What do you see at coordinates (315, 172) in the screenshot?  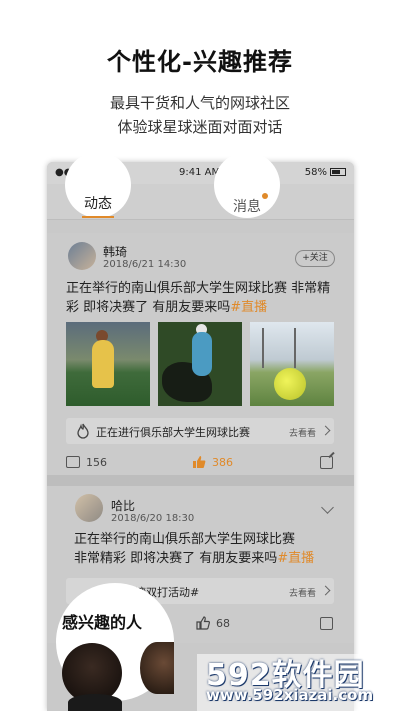 I see `battery-percent: 58%` at bounding box center [315, 172].